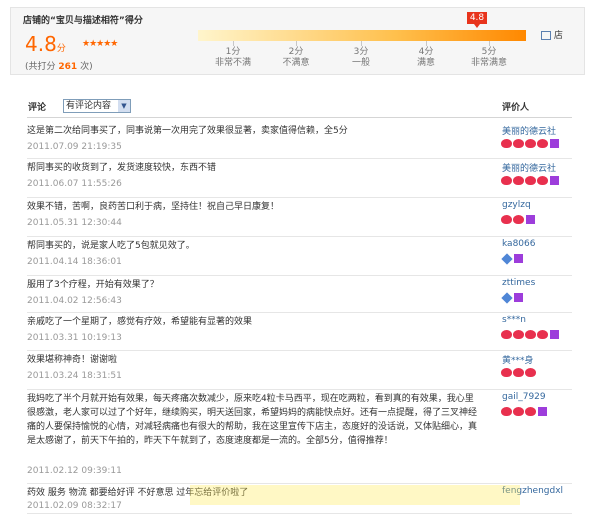 The height and width of the screenshot is (514, 595). I want to click on reviewer-name-link: gzylzq, so click(516, 205).